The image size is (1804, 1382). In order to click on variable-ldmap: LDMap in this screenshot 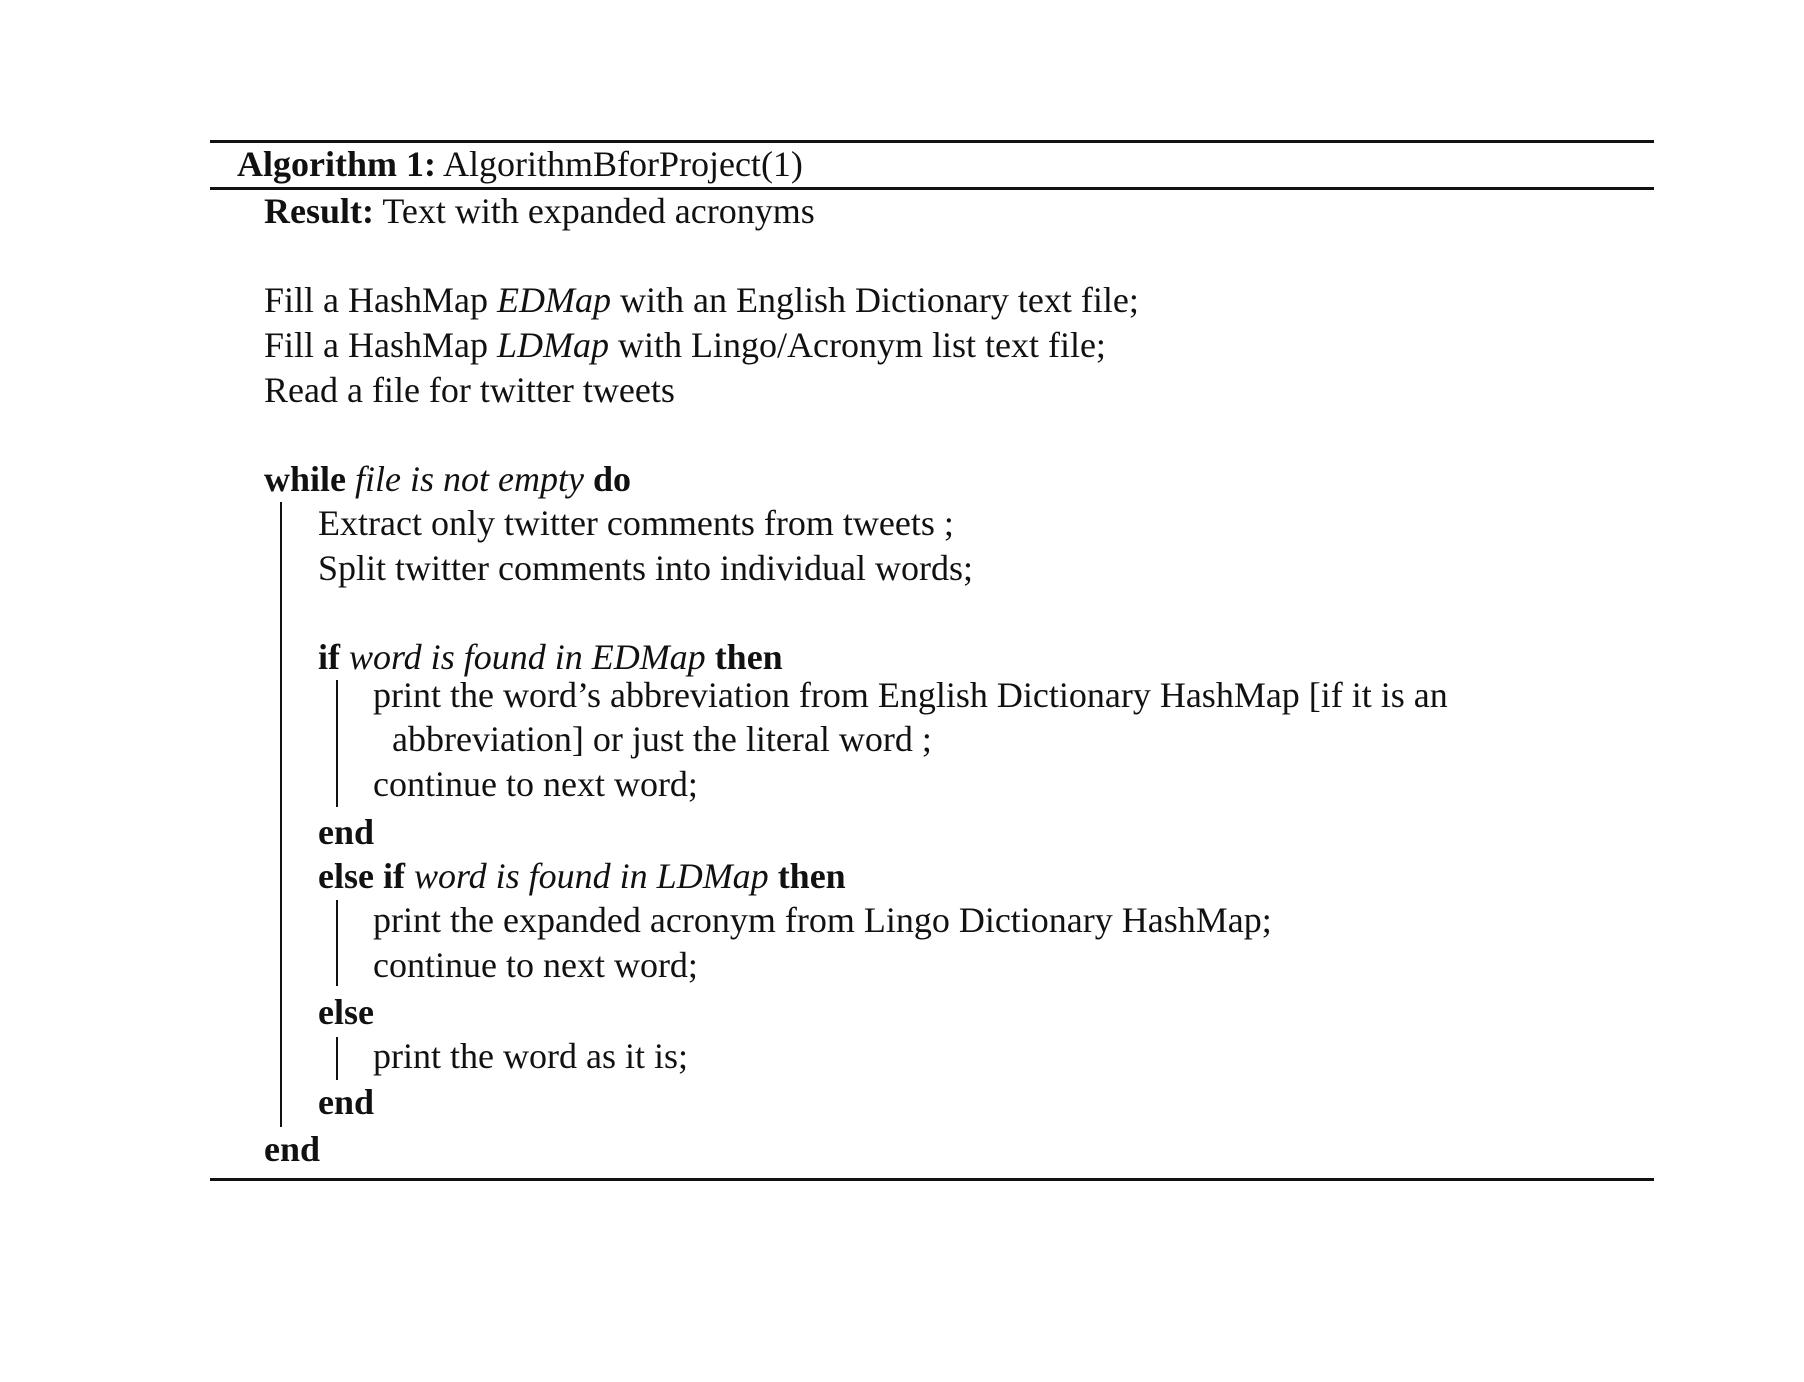, I will do `click(552, 345)`.